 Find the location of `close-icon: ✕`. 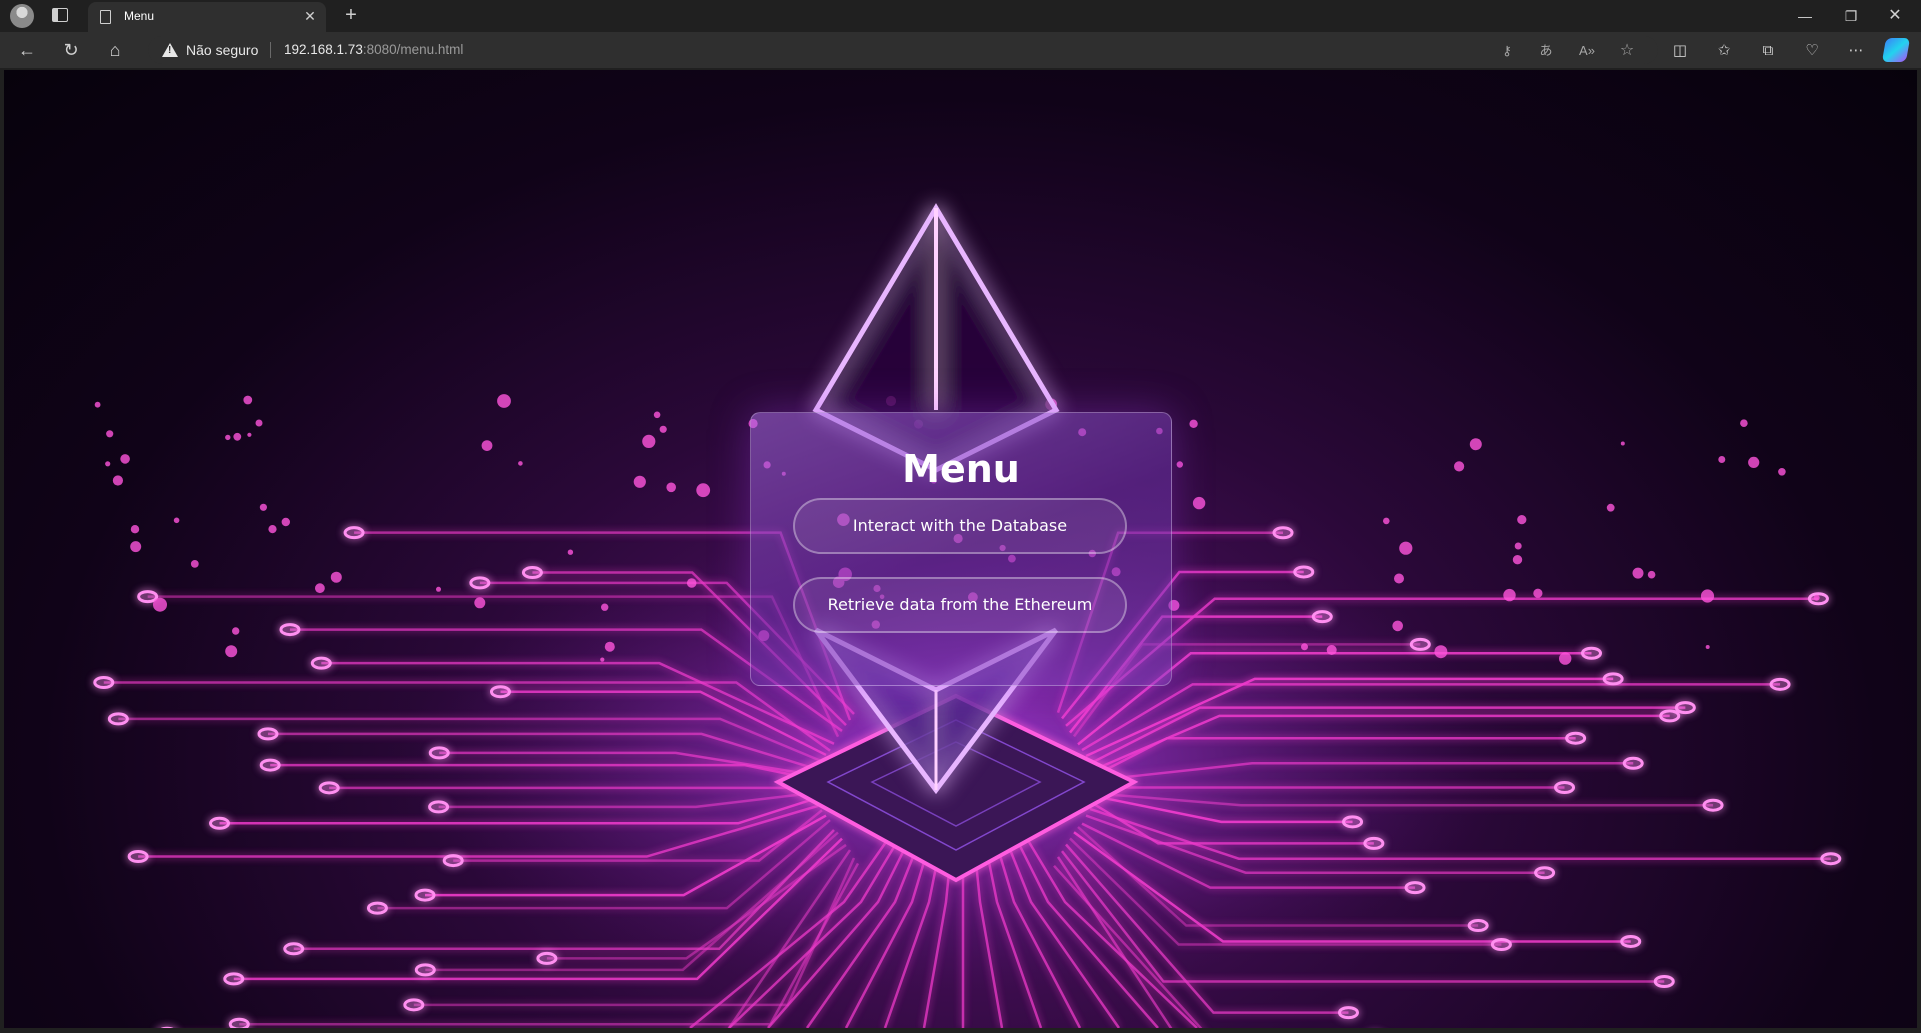

close-icon: ✕ is located at coordinates (310, 16).